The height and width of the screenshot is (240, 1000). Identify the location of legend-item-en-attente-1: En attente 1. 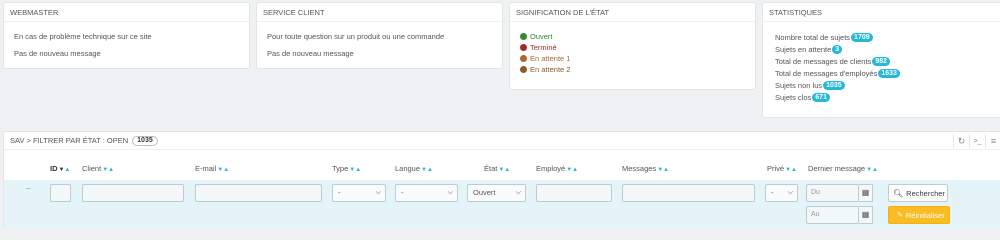
(632, 58).